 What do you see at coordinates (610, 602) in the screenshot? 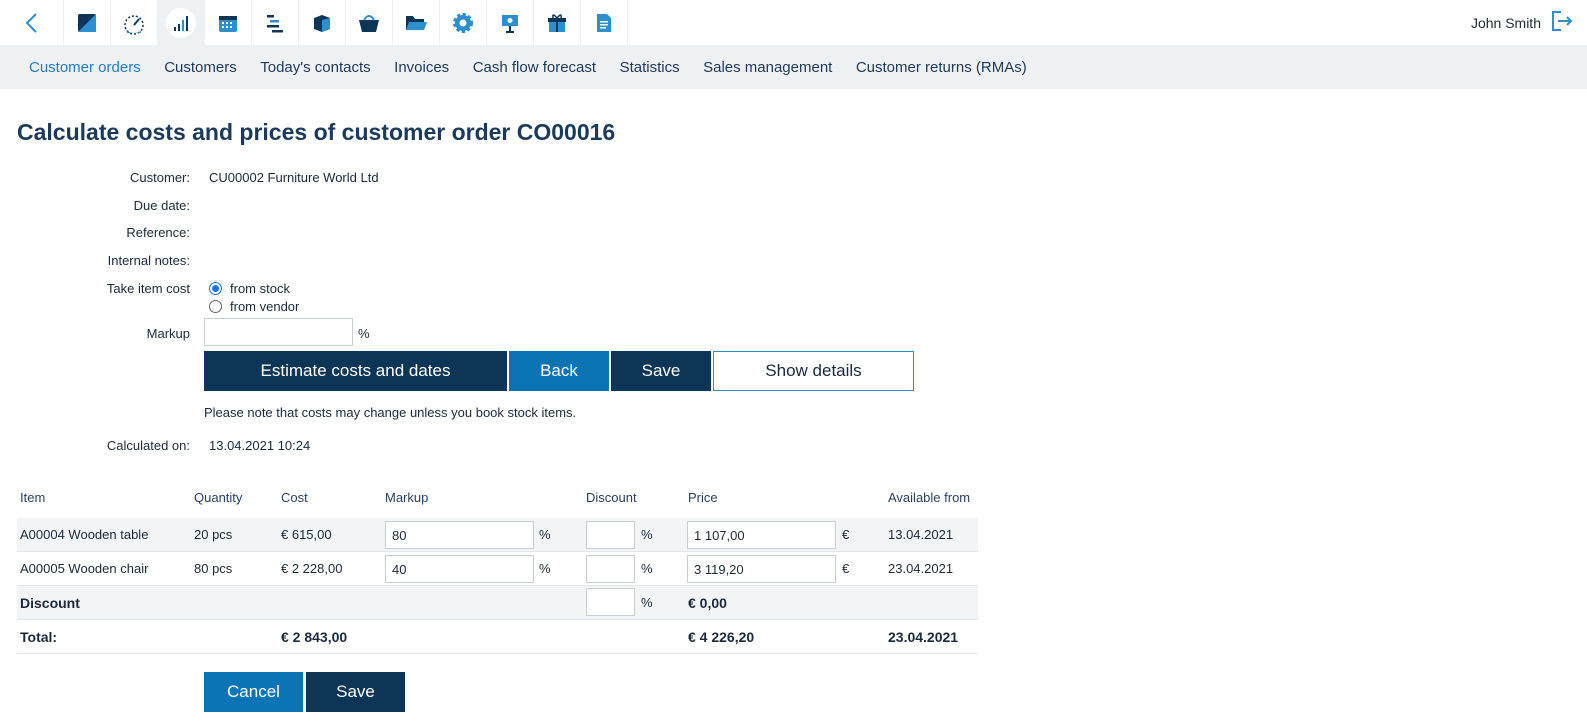
I see `total-discount-input` at bounding box center [610, 602].